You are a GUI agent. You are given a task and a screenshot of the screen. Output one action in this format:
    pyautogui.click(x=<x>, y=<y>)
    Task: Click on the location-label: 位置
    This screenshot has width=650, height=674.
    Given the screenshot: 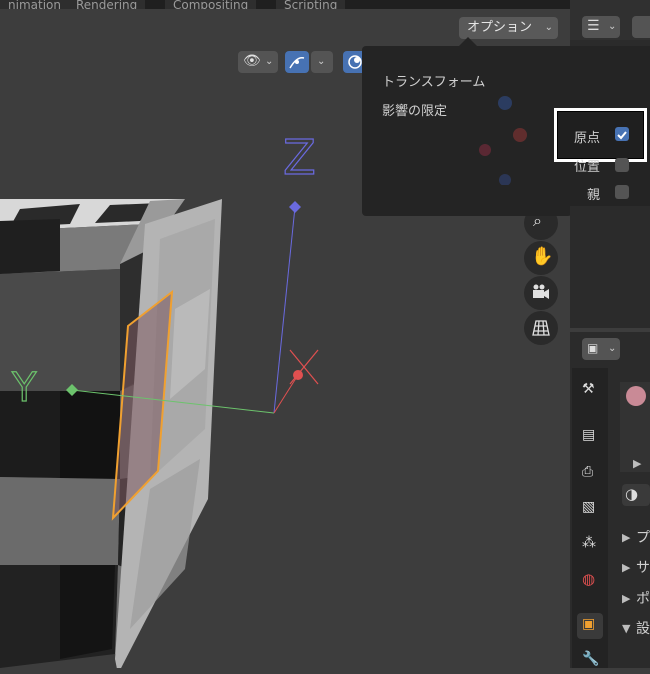 What is the action you would take?
    pyautogui.click(x=587, y=167)
    